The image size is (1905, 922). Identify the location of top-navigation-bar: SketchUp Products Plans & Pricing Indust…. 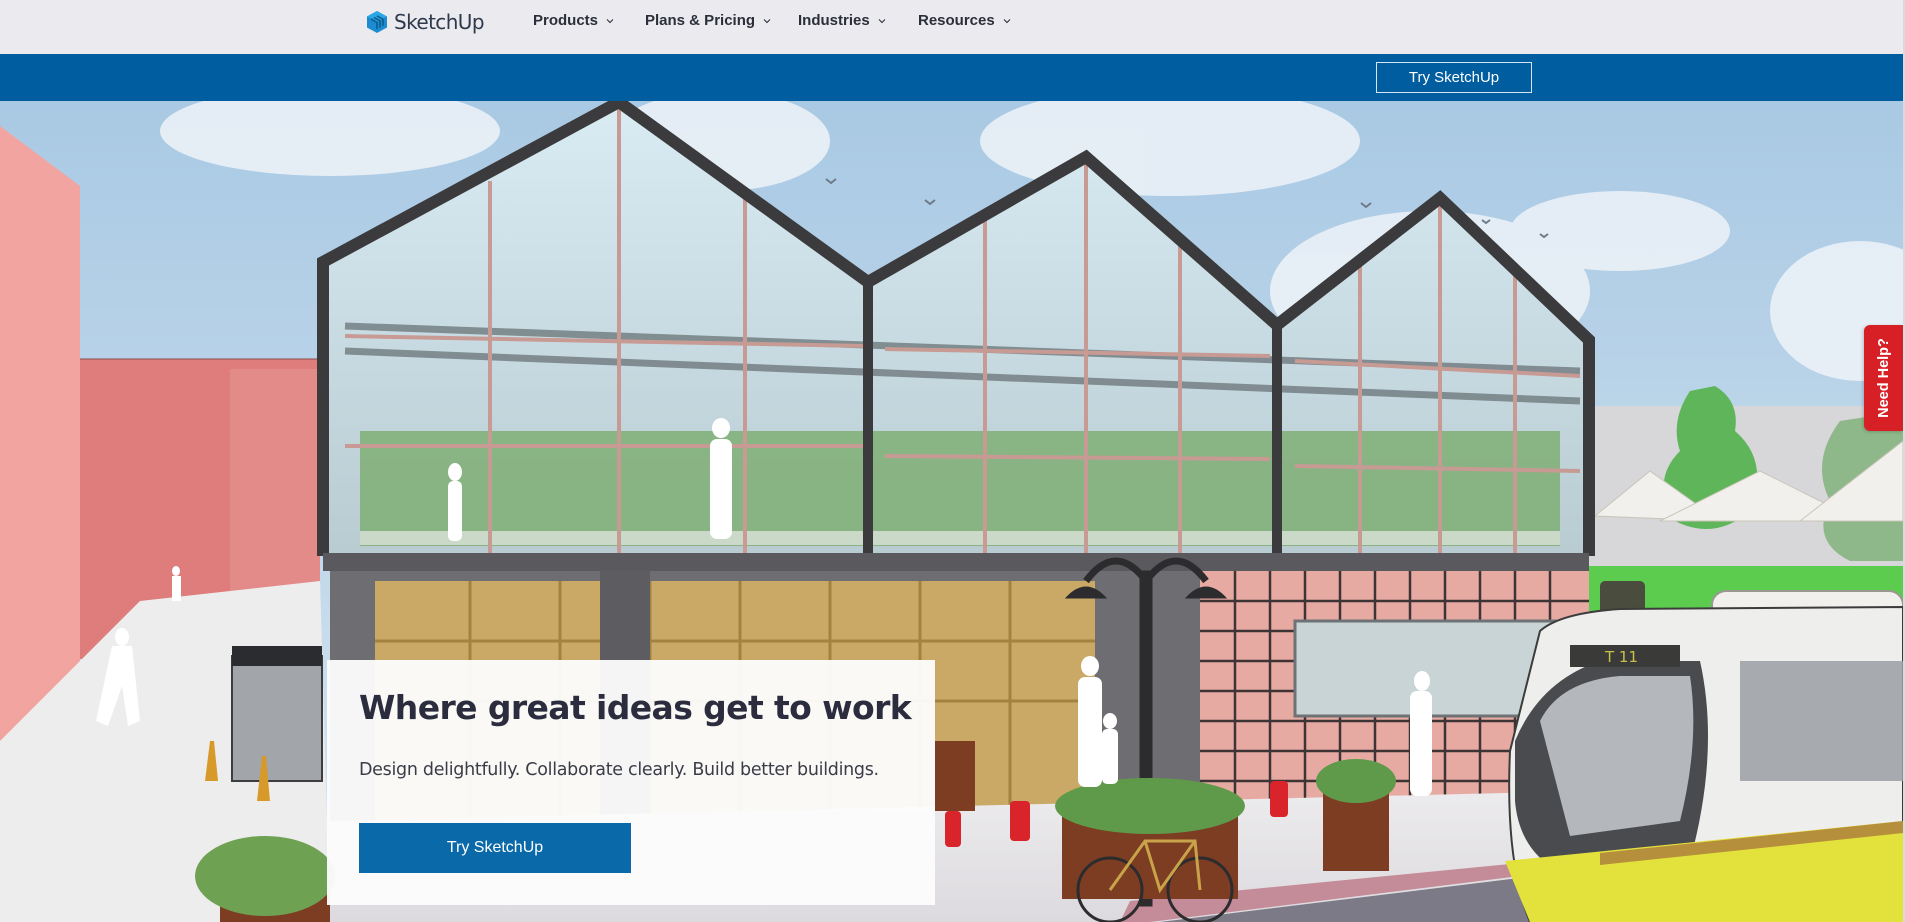
(951, 27).